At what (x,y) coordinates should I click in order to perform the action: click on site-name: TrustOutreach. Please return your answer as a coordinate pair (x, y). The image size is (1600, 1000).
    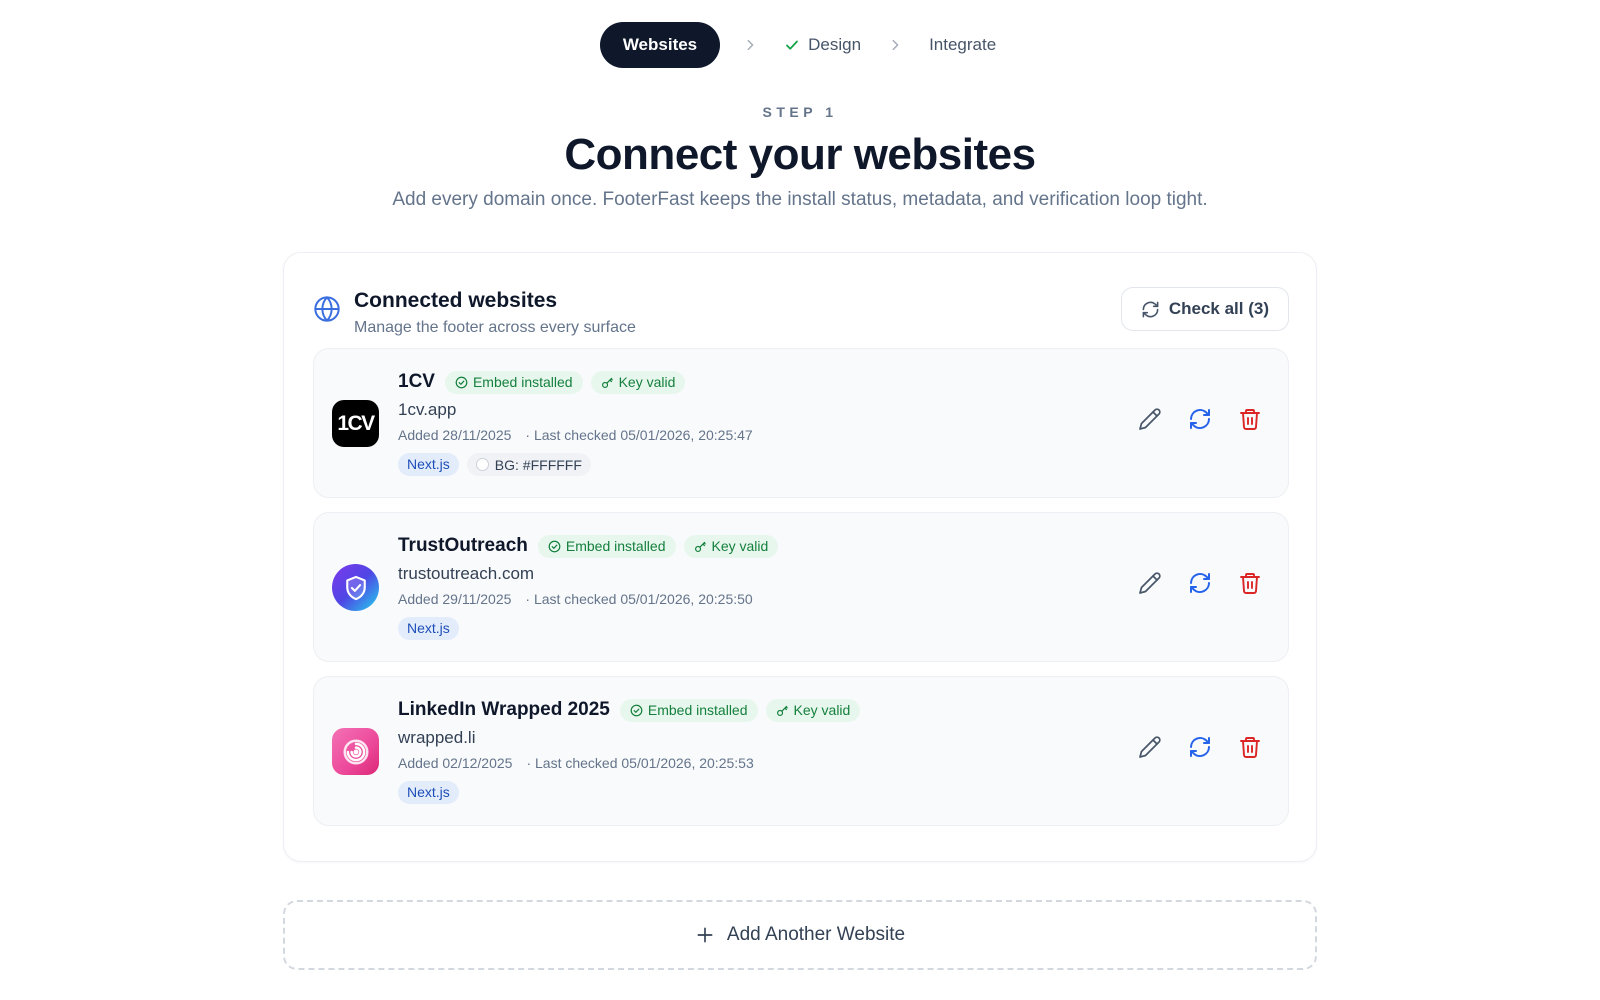
    Looking at the image, I should click on (463, 545).